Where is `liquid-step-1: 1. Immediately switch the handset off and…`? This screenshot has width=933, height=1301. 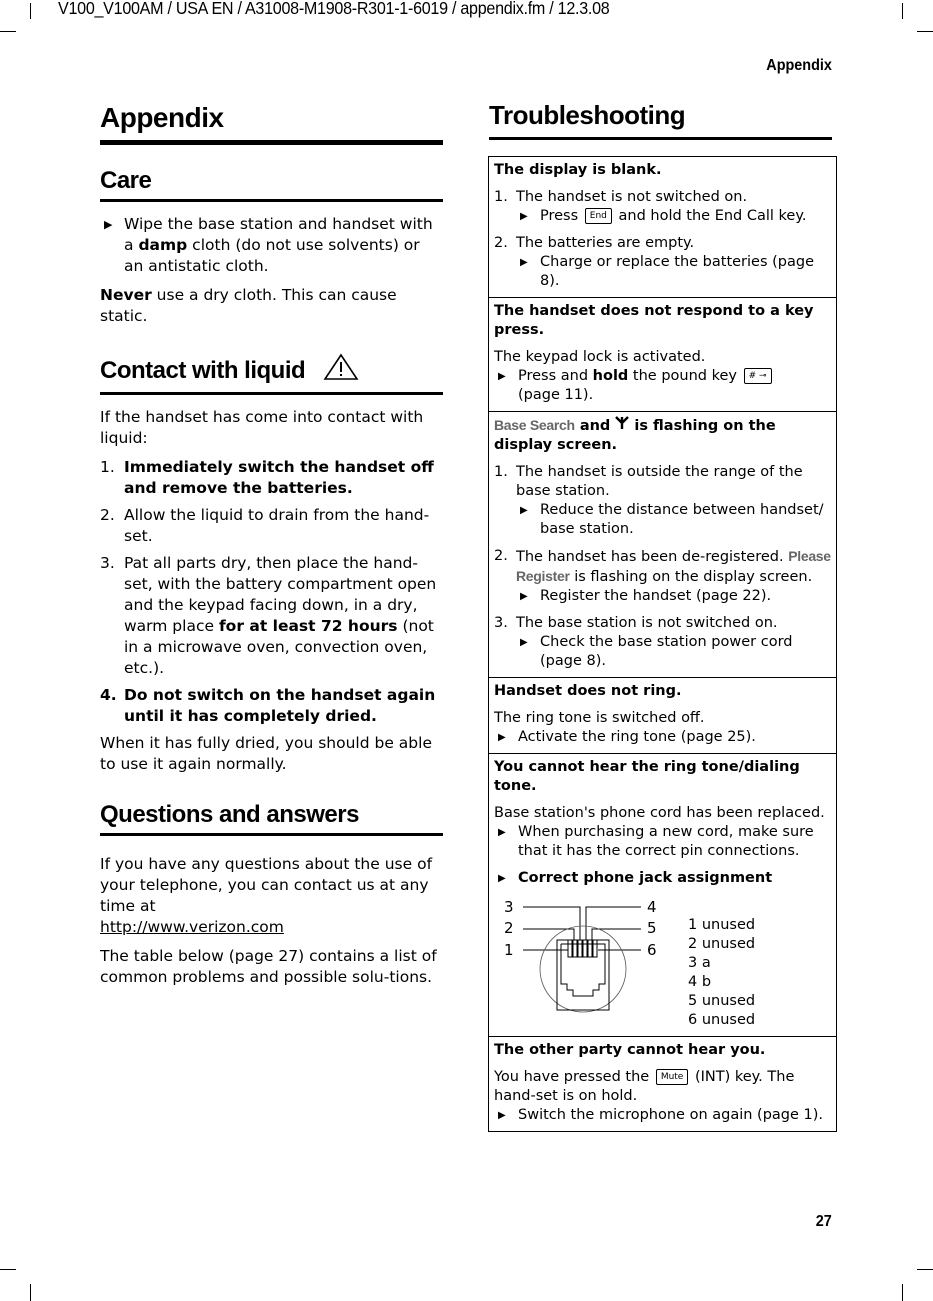
liquid-step-1: 1. Immediately switch the handset off and… is located at coordinates (271, 478).